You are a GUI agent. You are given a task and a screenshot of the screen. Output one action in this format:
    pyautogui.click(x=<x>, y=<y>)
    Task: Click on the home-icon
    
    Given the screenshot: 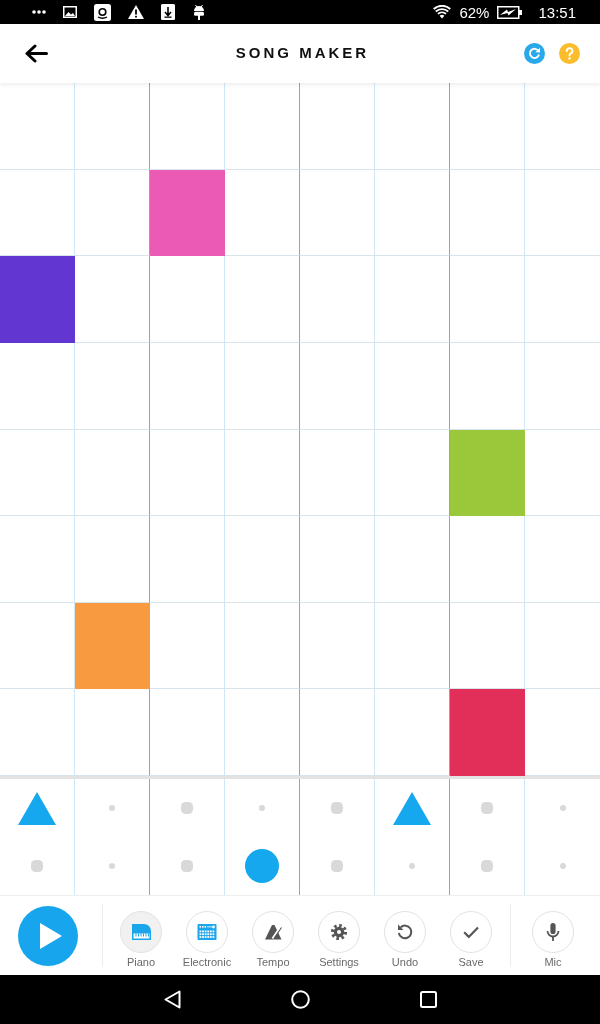 What is the action you would take?
    pyautogui.click(x=300, y=999)
    